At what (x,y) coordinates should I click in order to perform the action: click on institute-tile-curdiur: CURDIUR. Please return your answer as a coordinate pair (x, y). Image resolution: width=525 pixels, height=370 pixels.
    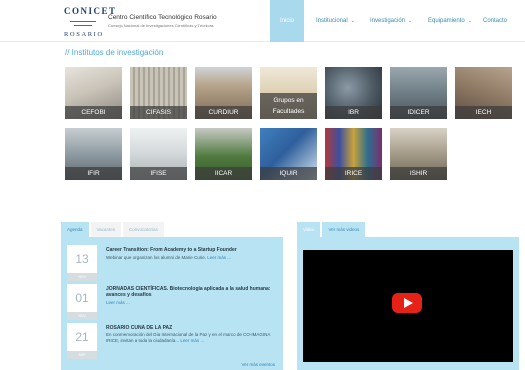
    Looking at the image, I should click on (223, 93).